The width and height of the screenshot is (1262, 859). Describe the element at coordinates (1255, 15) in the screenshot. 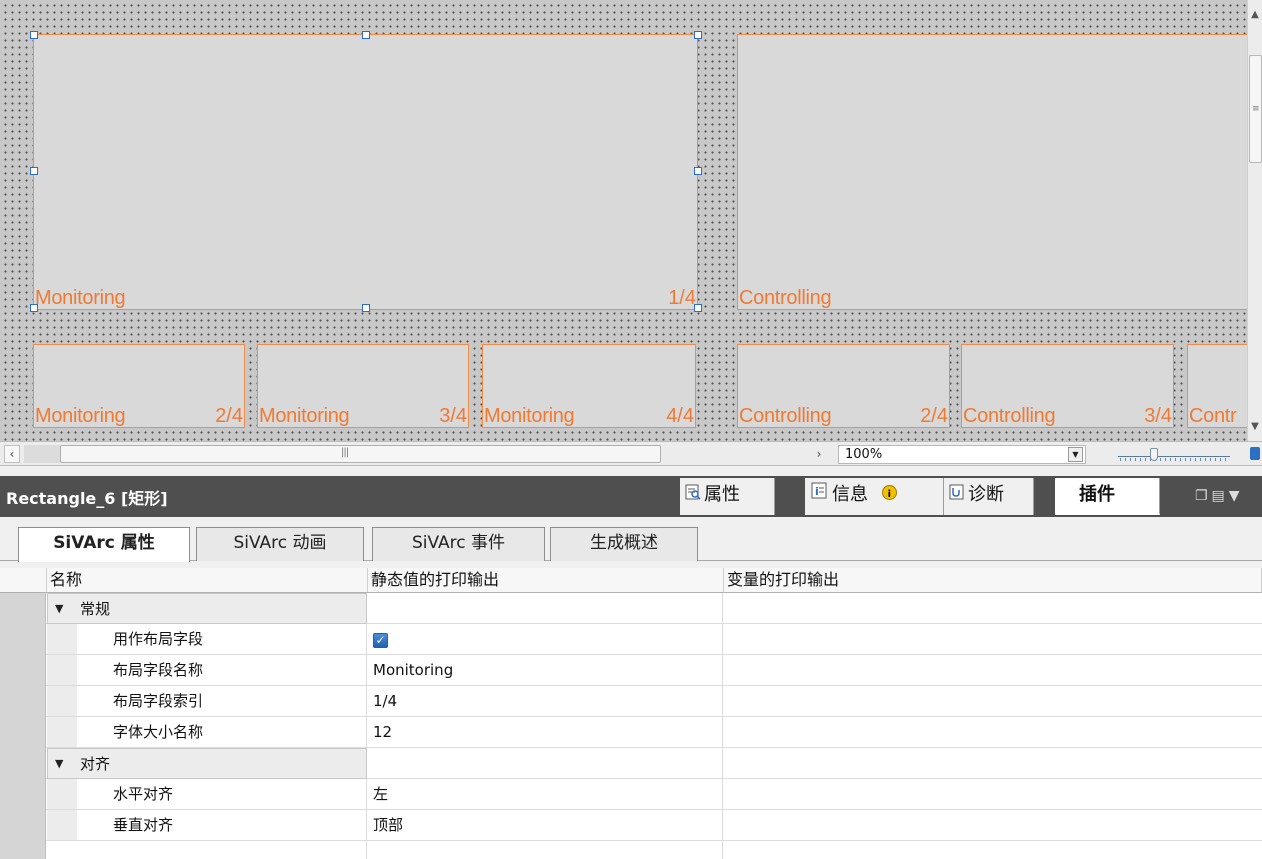

I see `scroll-up-icon: ▲` at that location.